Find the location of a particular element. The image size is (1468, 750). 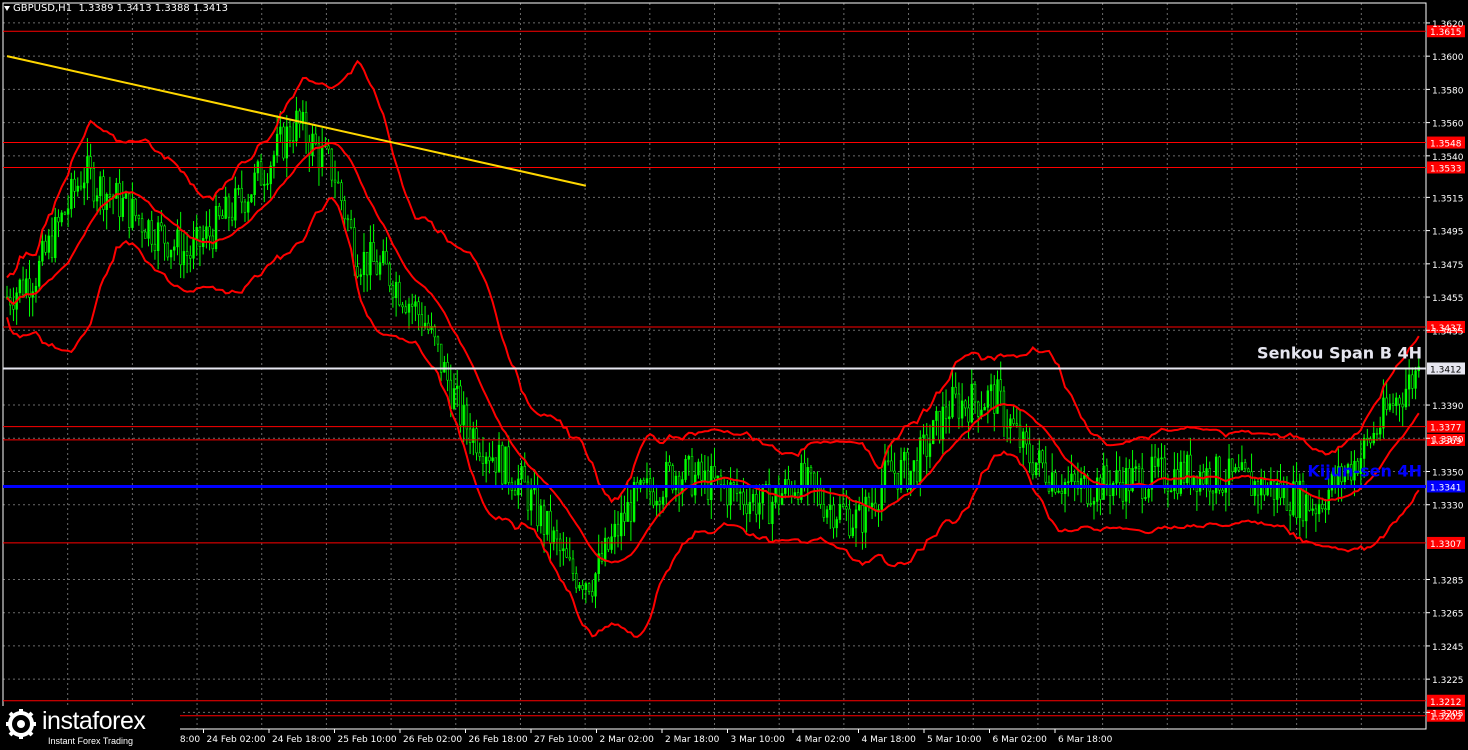

price-axis-label: 1.3515 is located at coordinates (1448, 199).